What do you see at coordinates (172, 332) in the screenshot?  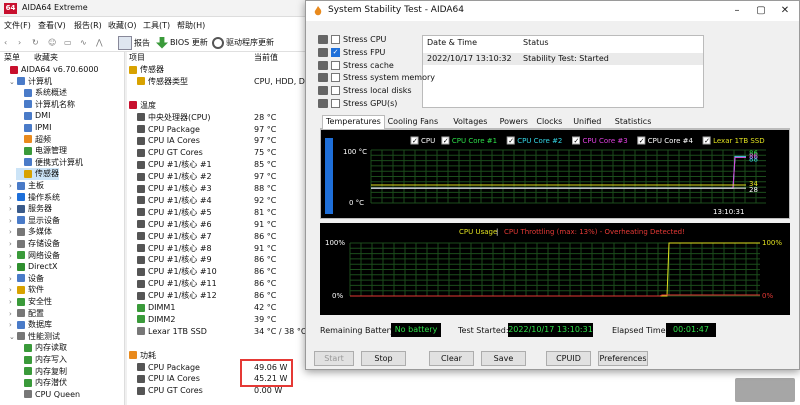 I see `list-row: Lexar 1TB SSD` at bounding box center [172, 332].